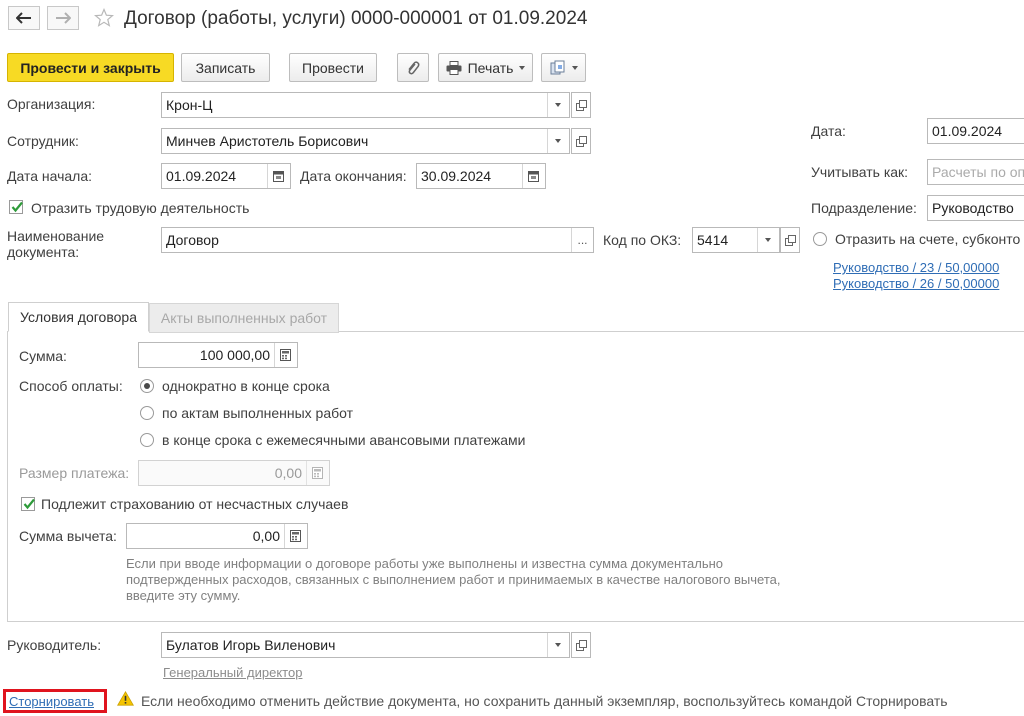  I want to click on payment-method-label: Способ оплаты:, so click(71, 386).